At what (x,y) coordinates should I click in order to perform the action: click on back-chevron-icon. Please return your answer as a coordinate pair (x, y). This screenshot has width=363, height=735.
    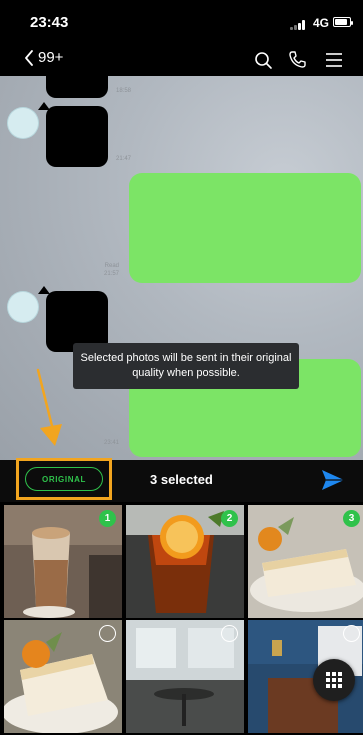
    Looking at the image, I should click on (29, 57).